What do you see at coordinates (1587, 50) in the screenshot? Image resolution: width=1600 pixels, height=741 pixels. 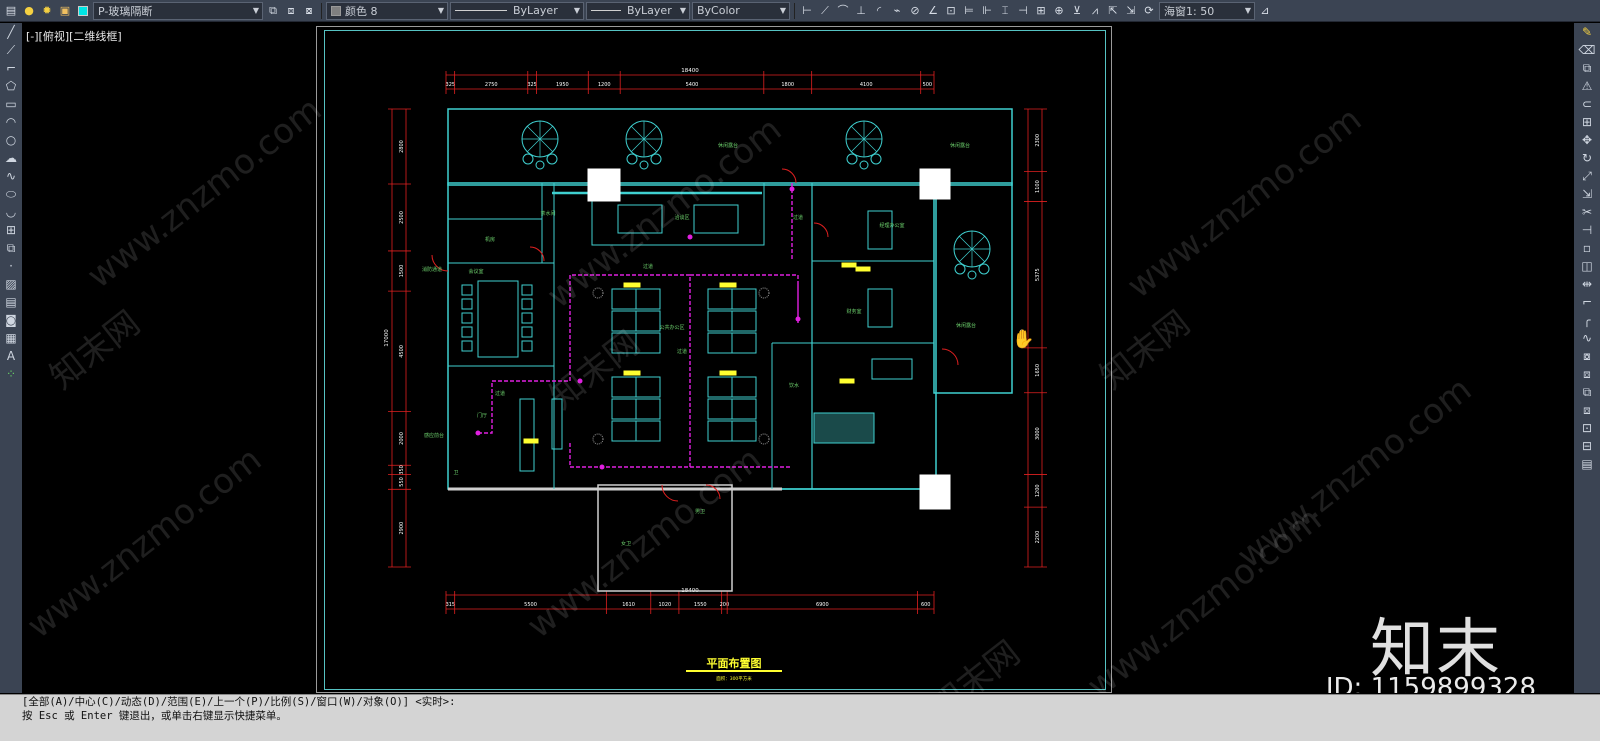 I see `erase-icon: ⌫` at bounding box center [1587, 50].